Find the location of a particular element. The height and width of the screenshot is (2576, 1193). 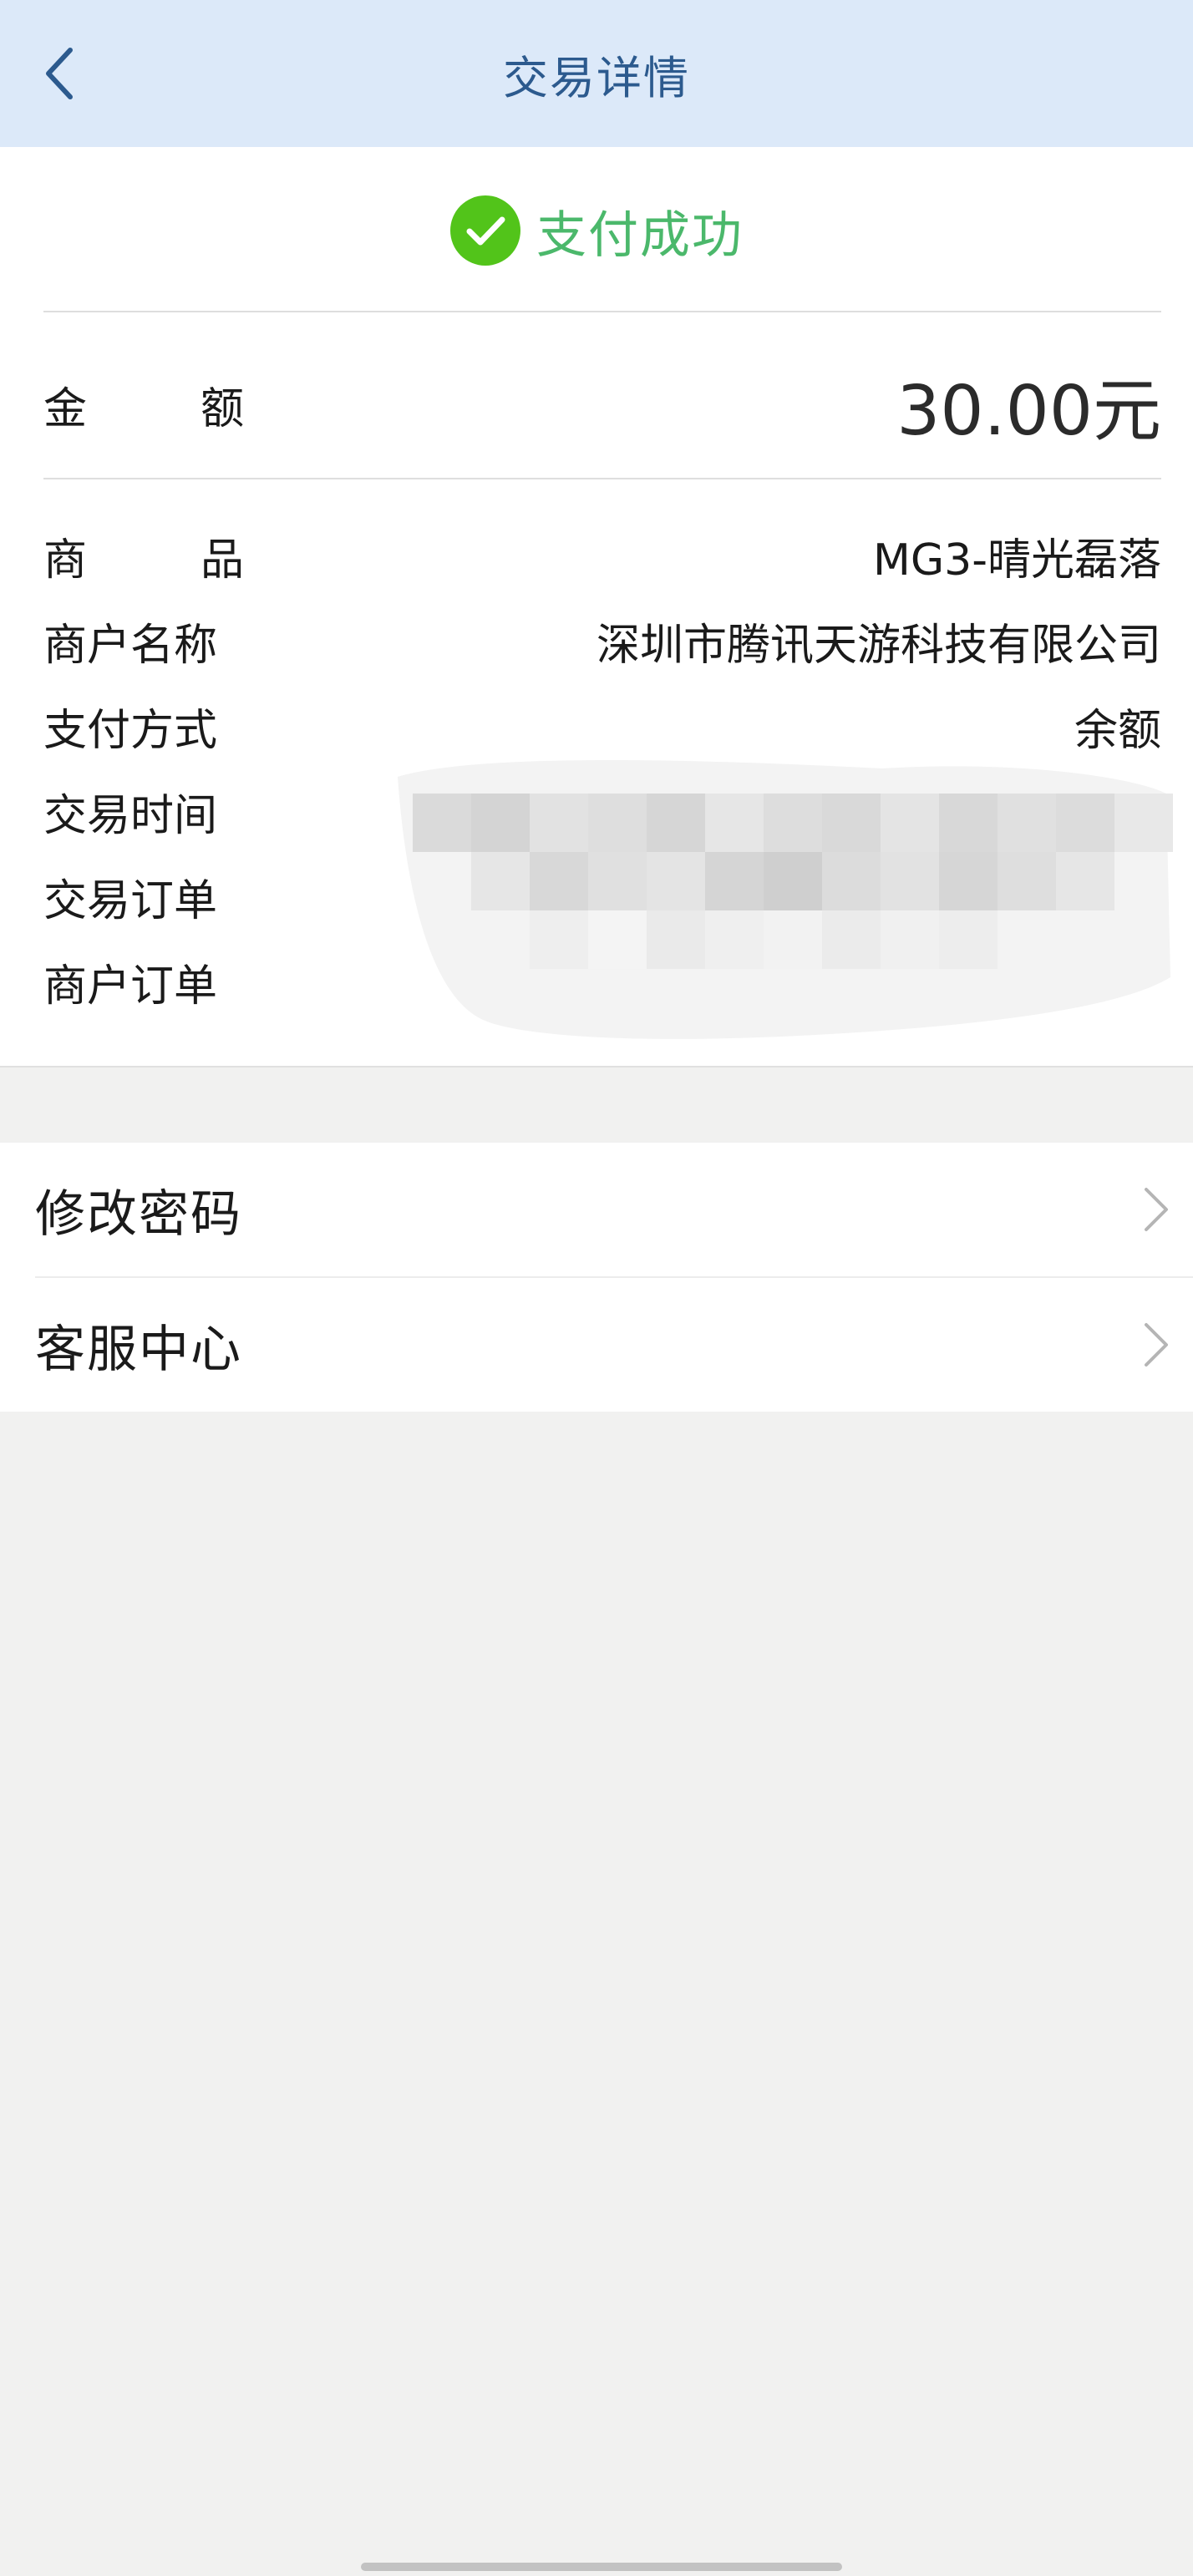

settings-menu: 修改密码 客服中心 is located at coordinates (596, 1277).